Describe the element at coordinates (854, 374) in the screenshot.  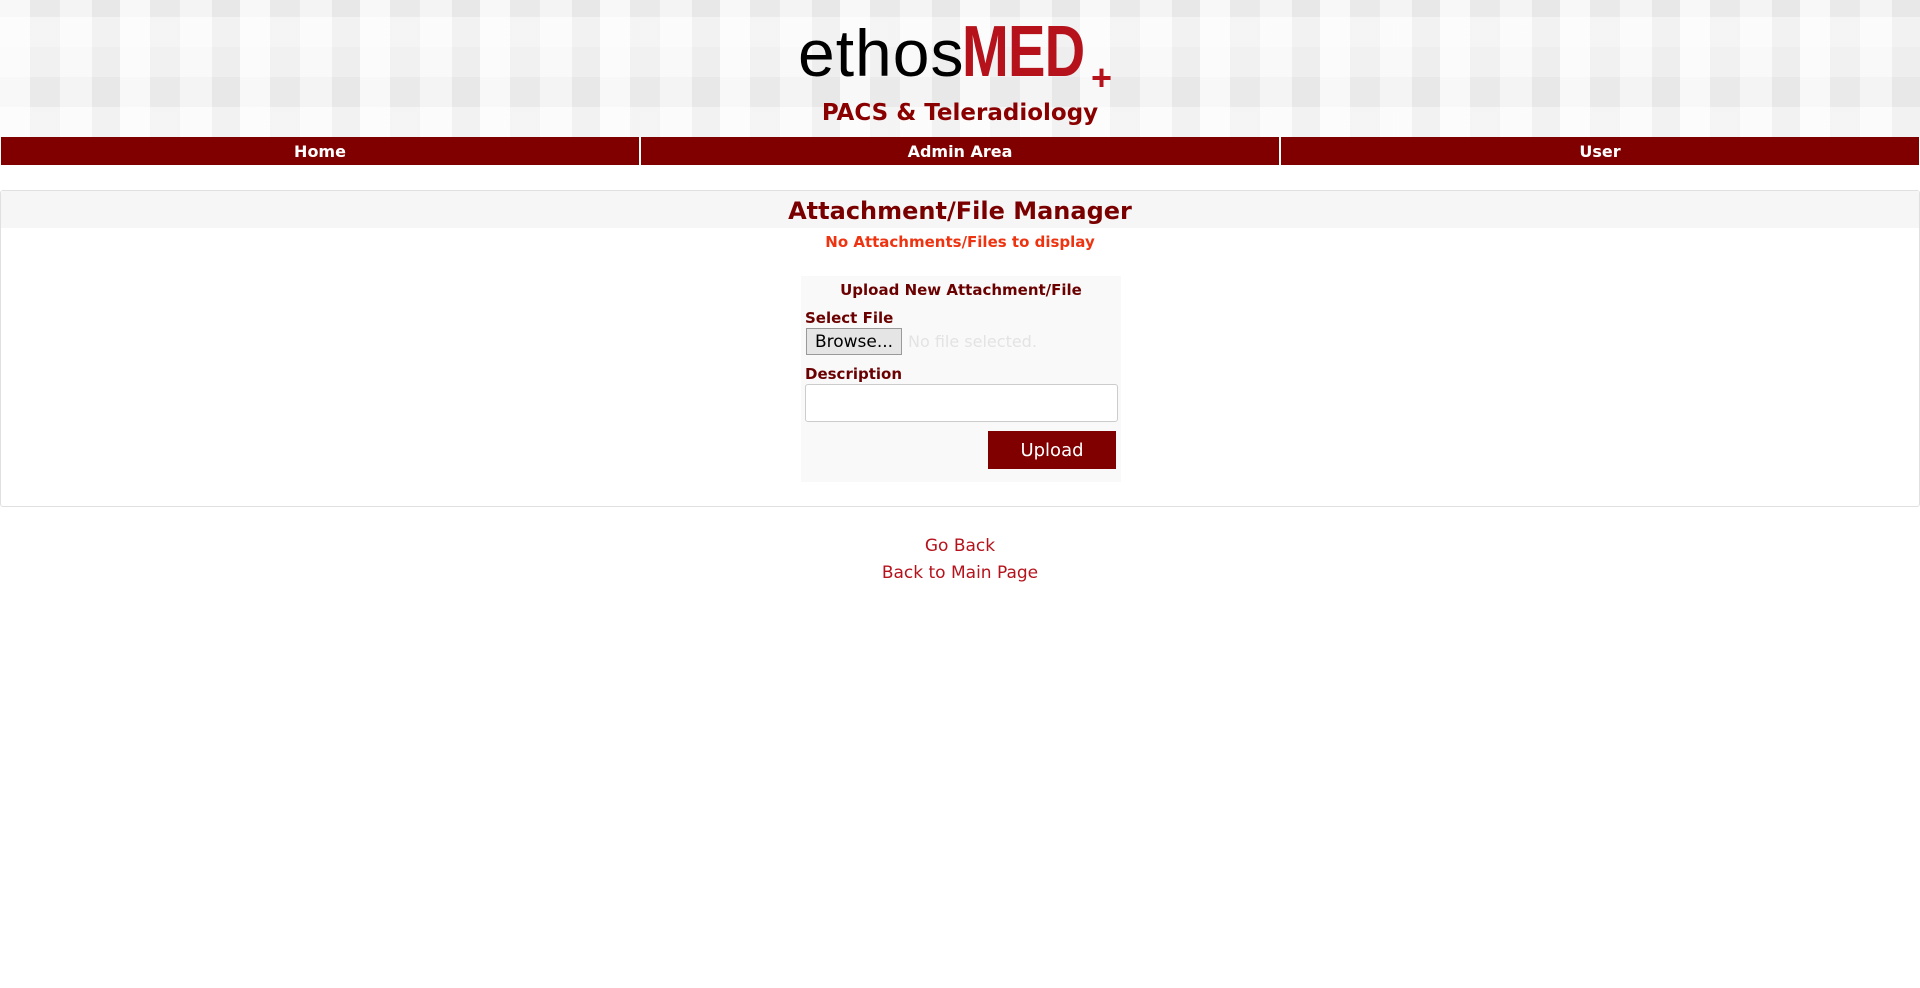
I see `description-label: Description` at that location.